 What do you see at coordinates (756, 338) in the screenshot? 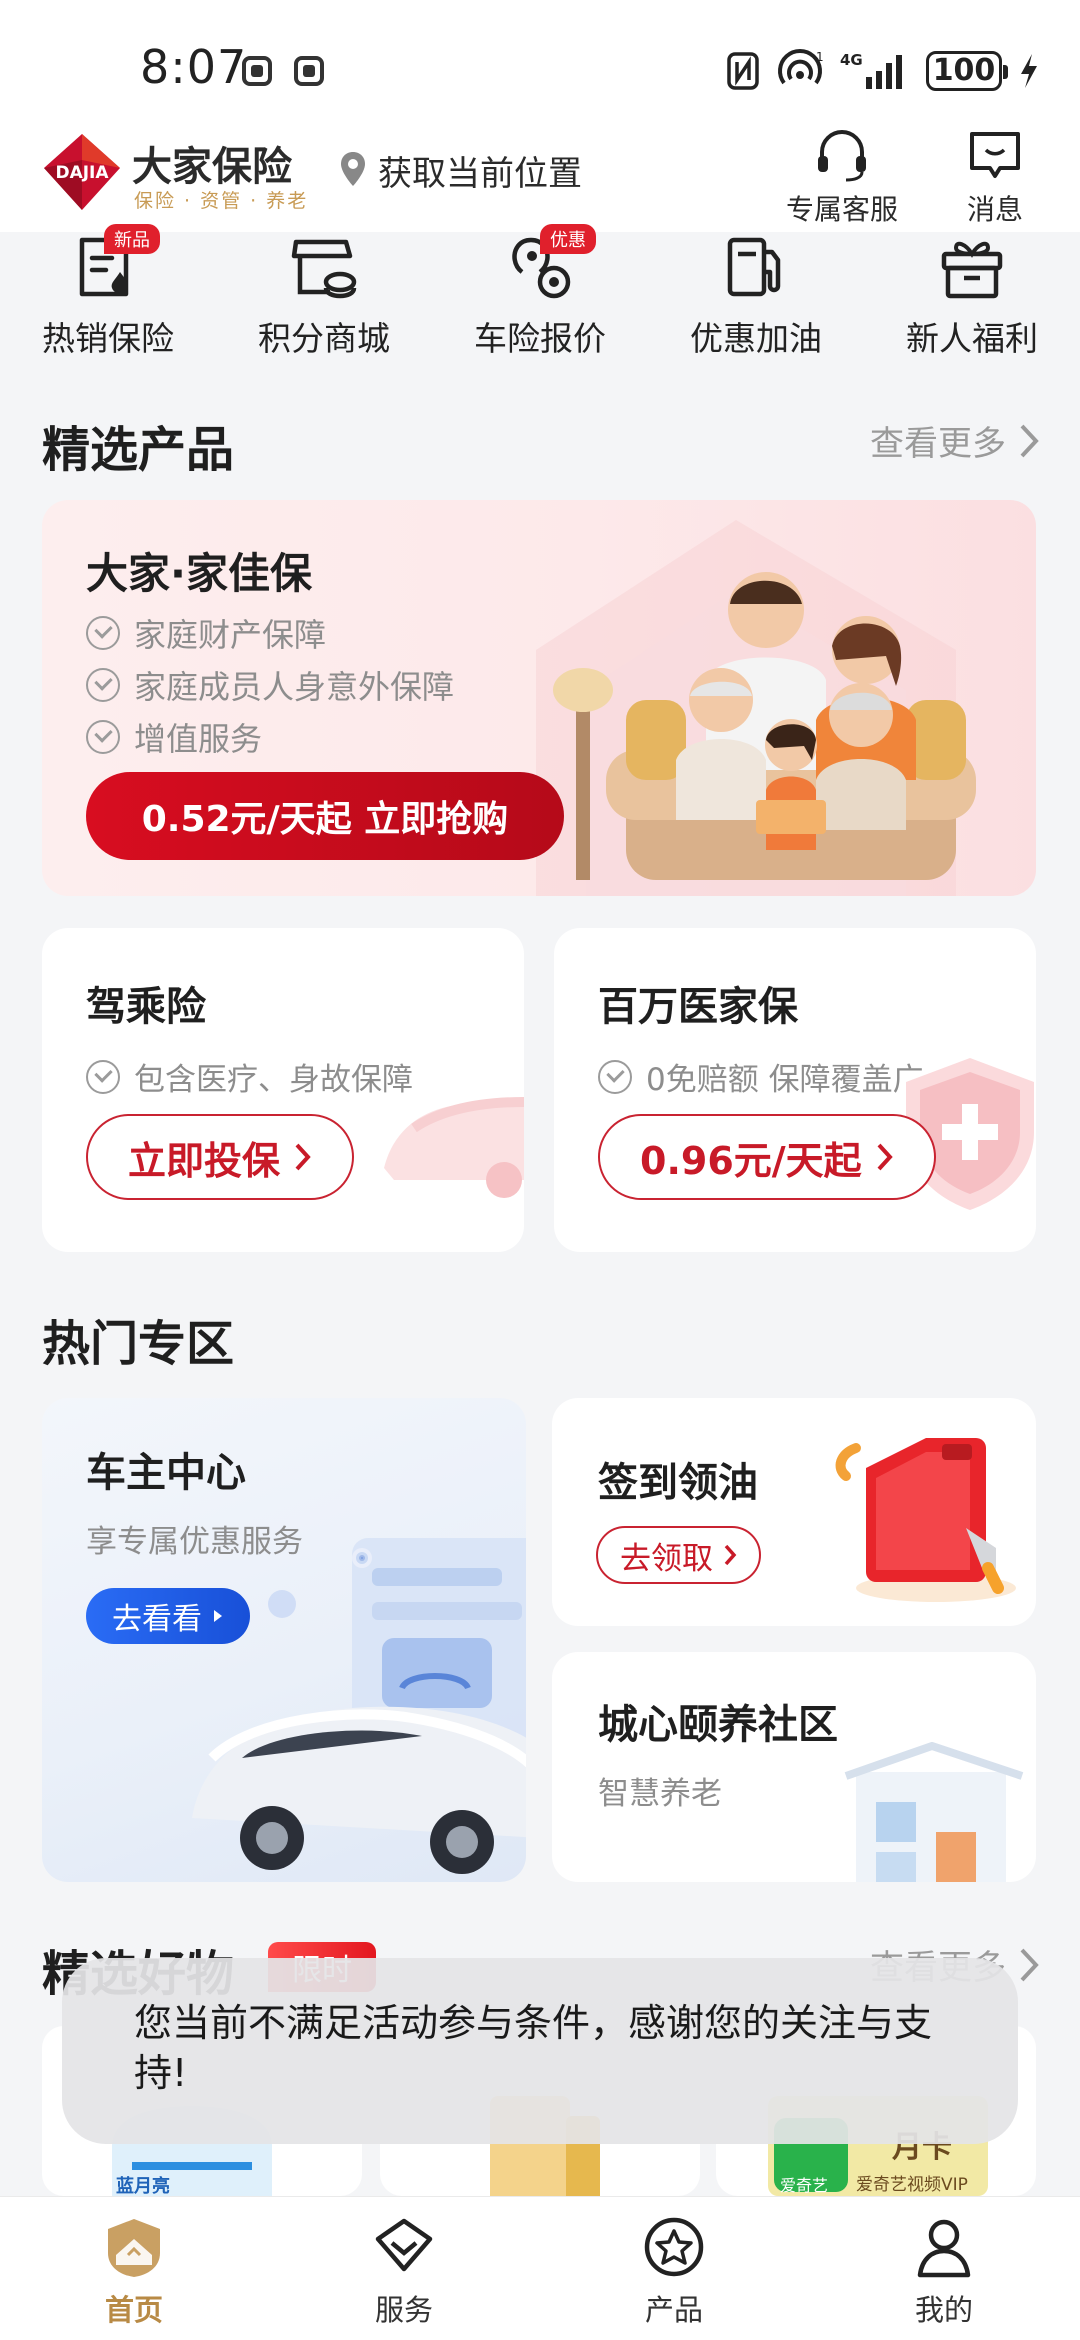
I see `quick-item-label: 优惠加油` at bounding box center [756, 338].